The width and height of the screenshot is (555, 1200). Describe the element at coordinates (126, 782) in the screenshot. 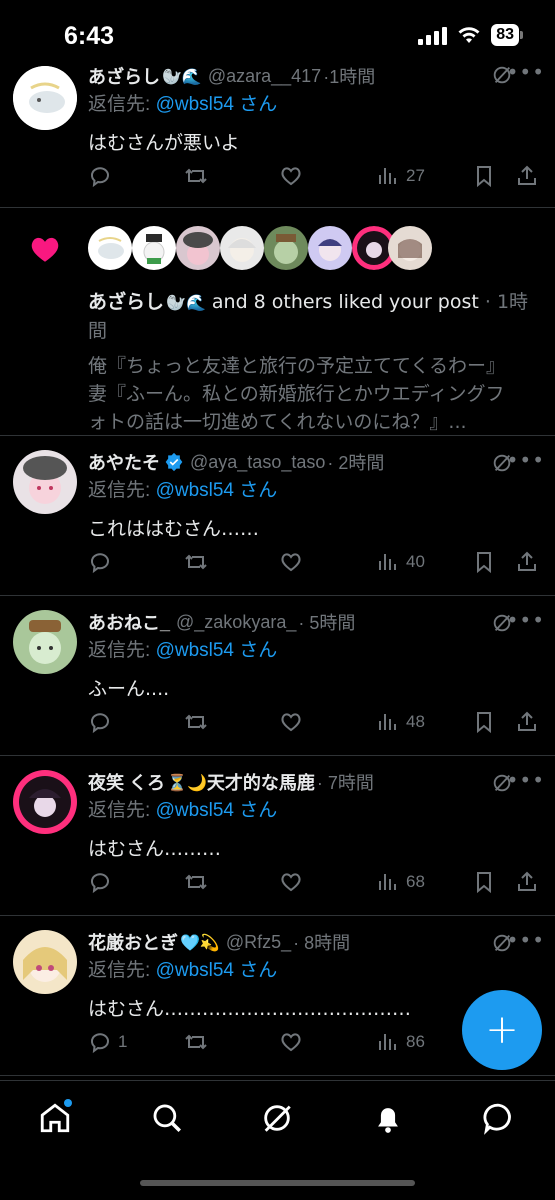

I see `author-name: 夜笑 くろ` at that location.